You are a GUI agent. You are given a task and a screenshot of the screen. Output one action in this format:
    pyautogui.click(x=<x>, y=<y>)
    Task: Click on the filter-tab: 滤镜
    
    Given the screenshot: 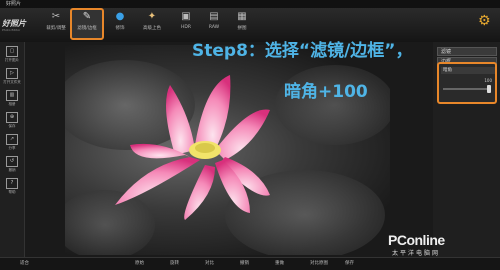 What is the action you would take?
    pyautogui.click(x=467, y=51)
    